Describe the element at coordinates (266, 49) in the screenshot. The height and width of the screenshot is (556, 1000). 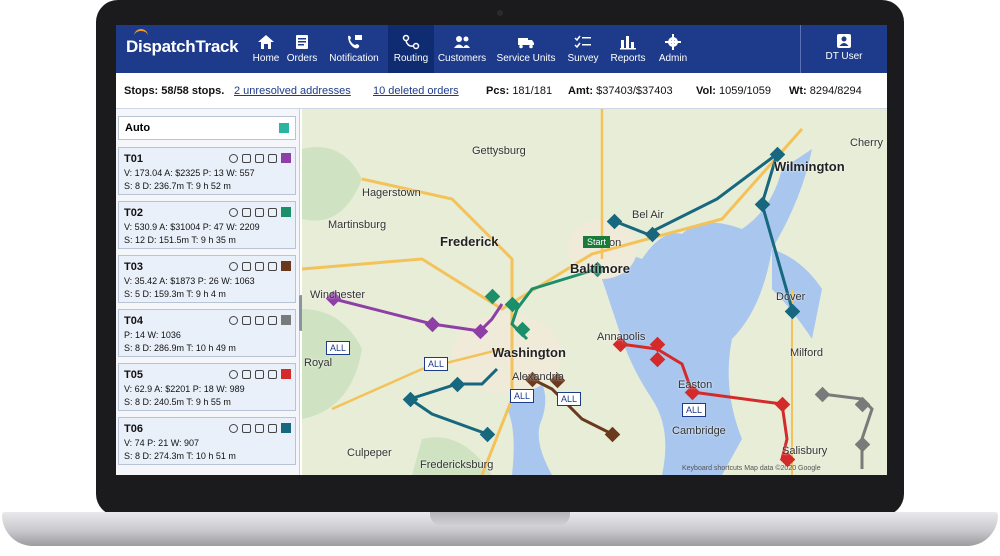
I see `nav-home: Home` at that location.